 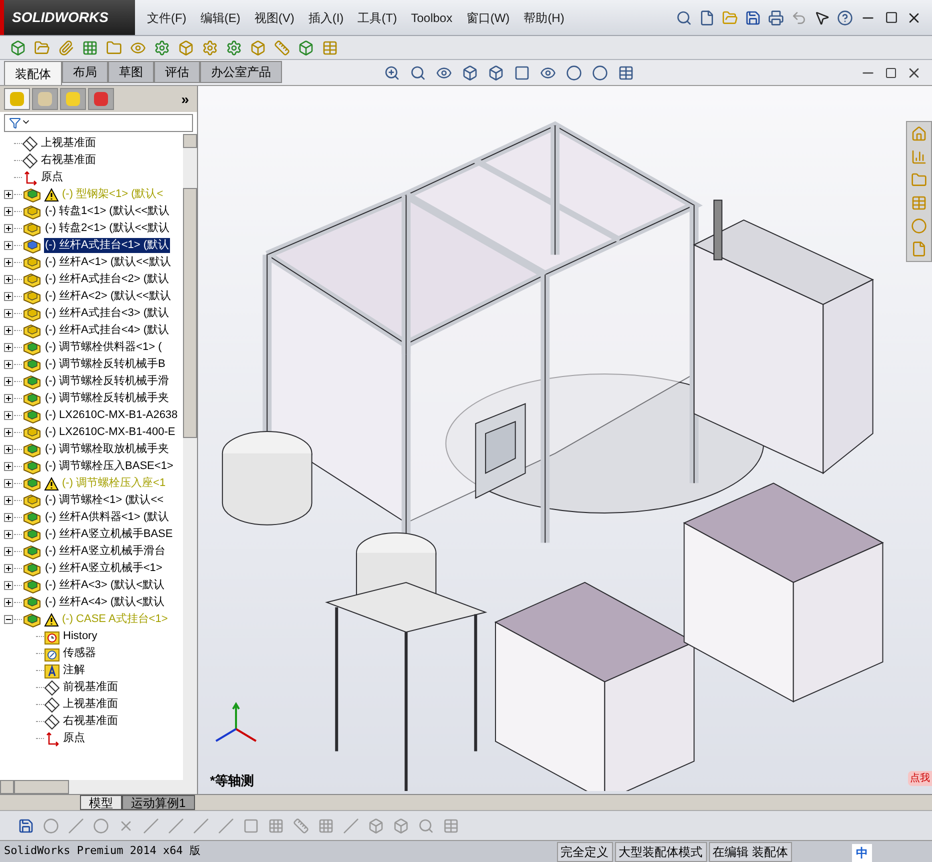 What do you see at coordinates (105, 551) in the screenshot?
I see `tree-item: (-) 丝杆A竖立机械手滑台` at bounding box center [105, 551].